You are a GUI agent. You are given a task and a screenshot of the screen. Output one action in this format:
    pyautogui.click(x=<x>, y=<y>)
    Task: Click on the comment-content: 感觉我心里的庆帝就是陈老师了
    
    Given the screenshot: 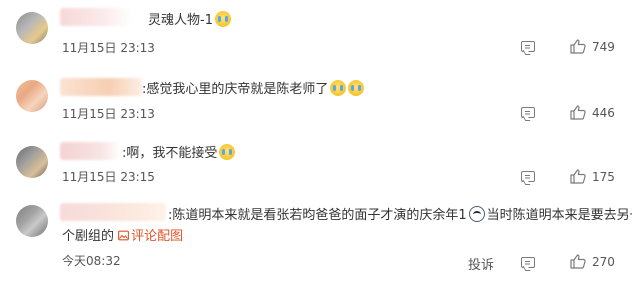 What is the action you would take?
    pyautogui.click(x=237, y=89)
    